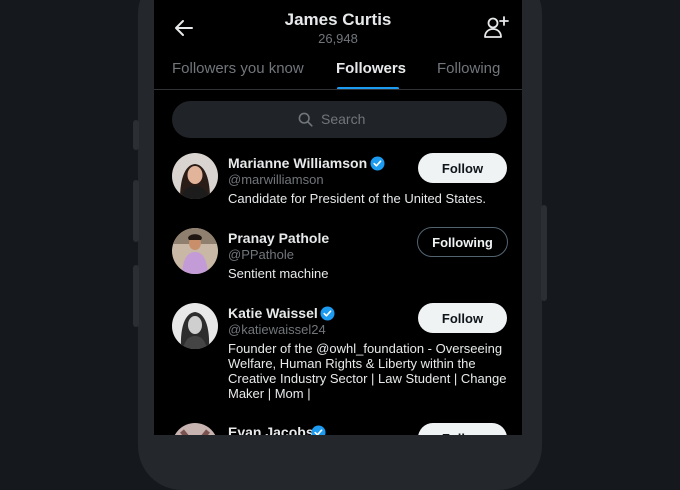 The image size is (680, 490). Describe the element at coordinates (338, 38) in the screenshot. I see `follower-count: 26,948` at that location.